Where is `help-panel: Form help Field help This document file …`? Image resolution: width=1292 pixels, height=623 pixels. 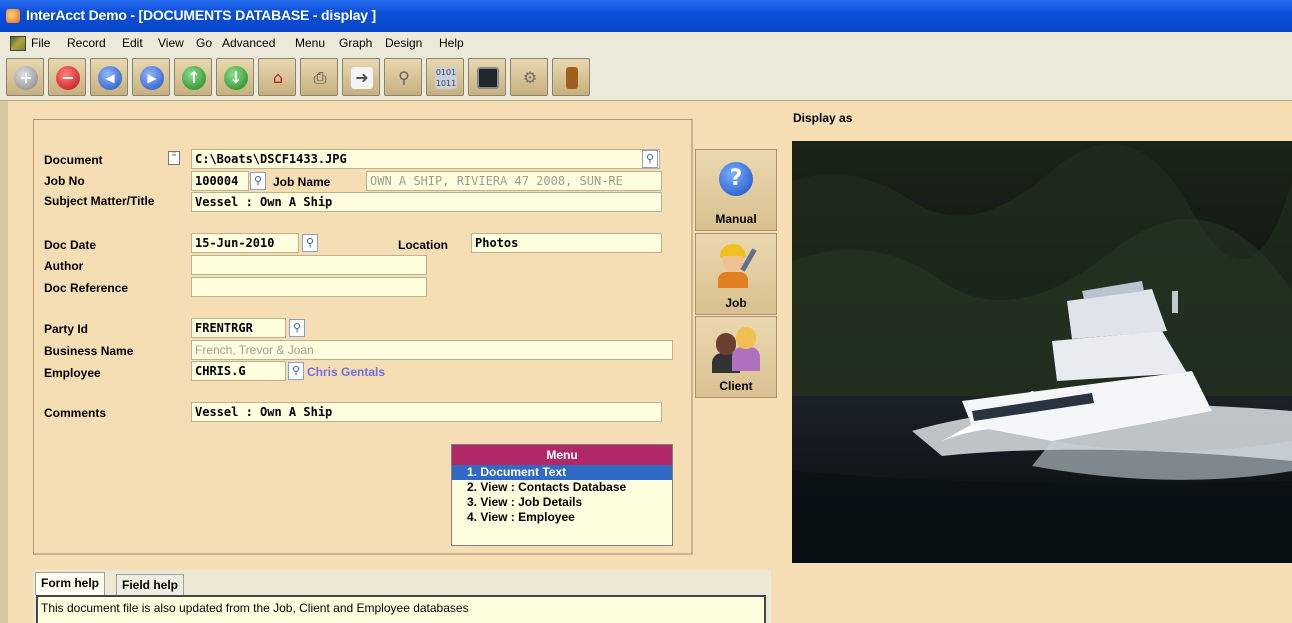
help-panel: Form help Field help This document file … is located at coordinates (402, 596).